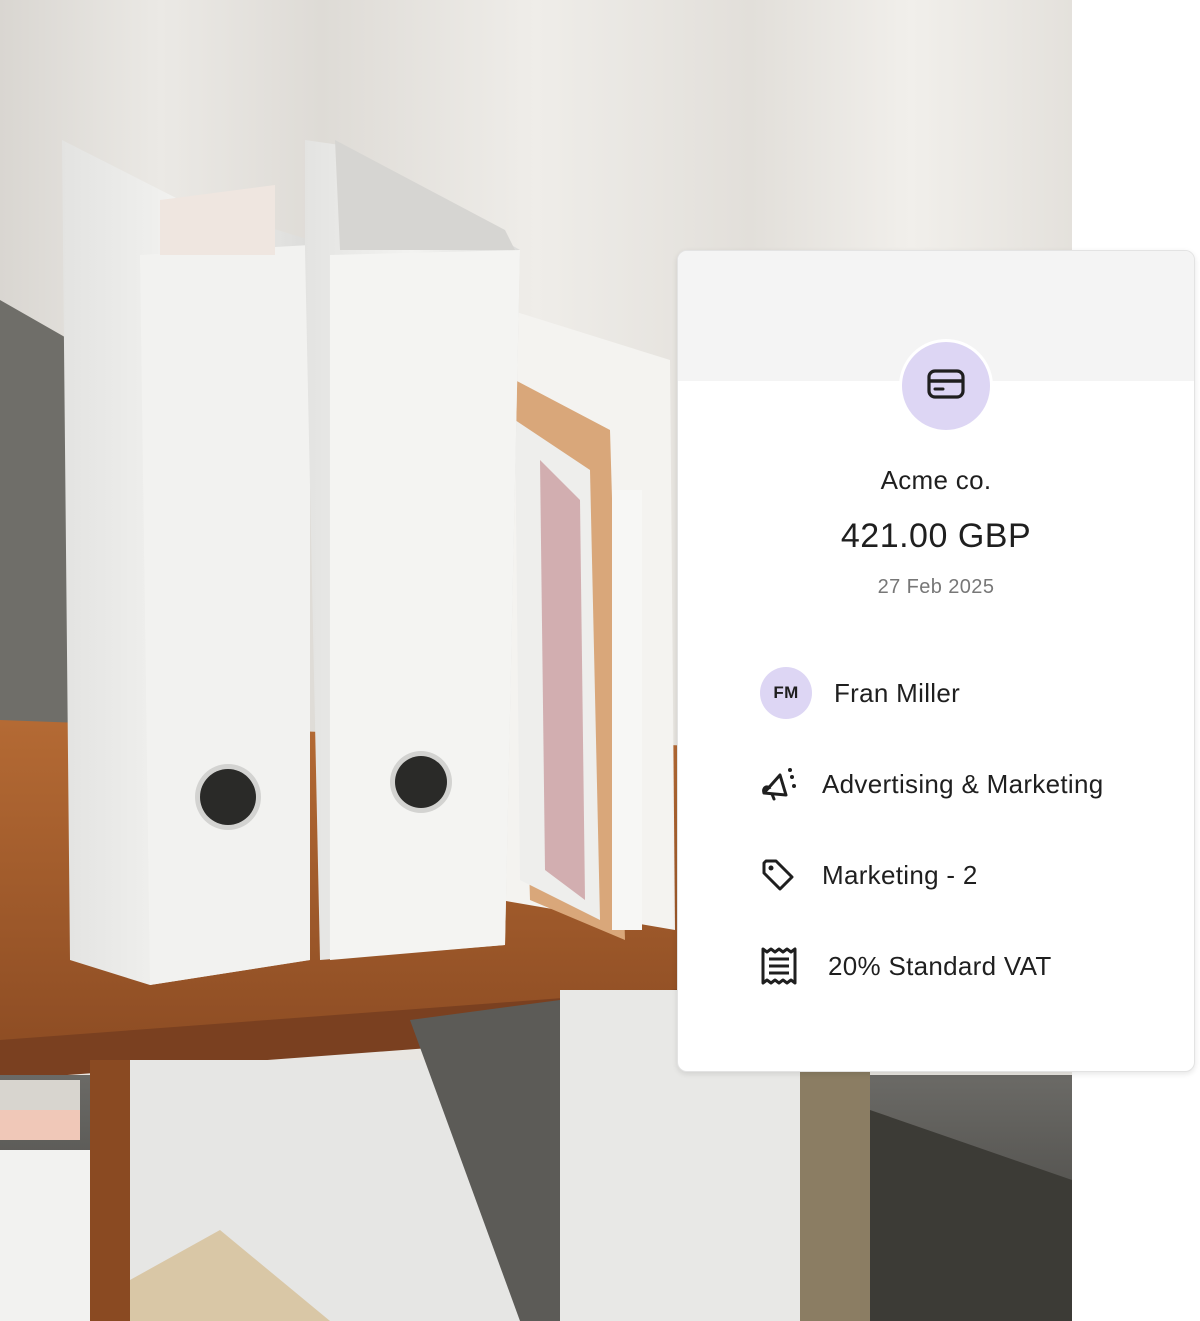  I want to click on tag-icon, so click(780, 875).